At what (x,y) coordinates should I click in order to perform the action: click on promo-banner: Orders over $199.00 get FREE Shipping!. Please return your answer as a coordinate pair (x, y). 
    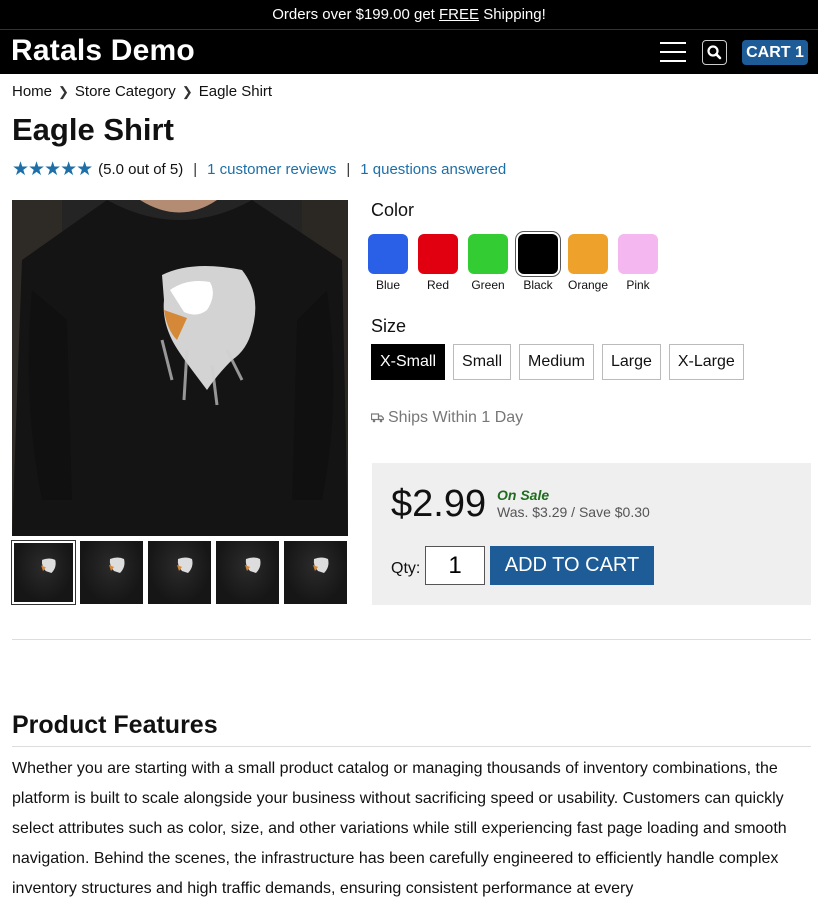
    Looking at the image, I should click on (409, 15).